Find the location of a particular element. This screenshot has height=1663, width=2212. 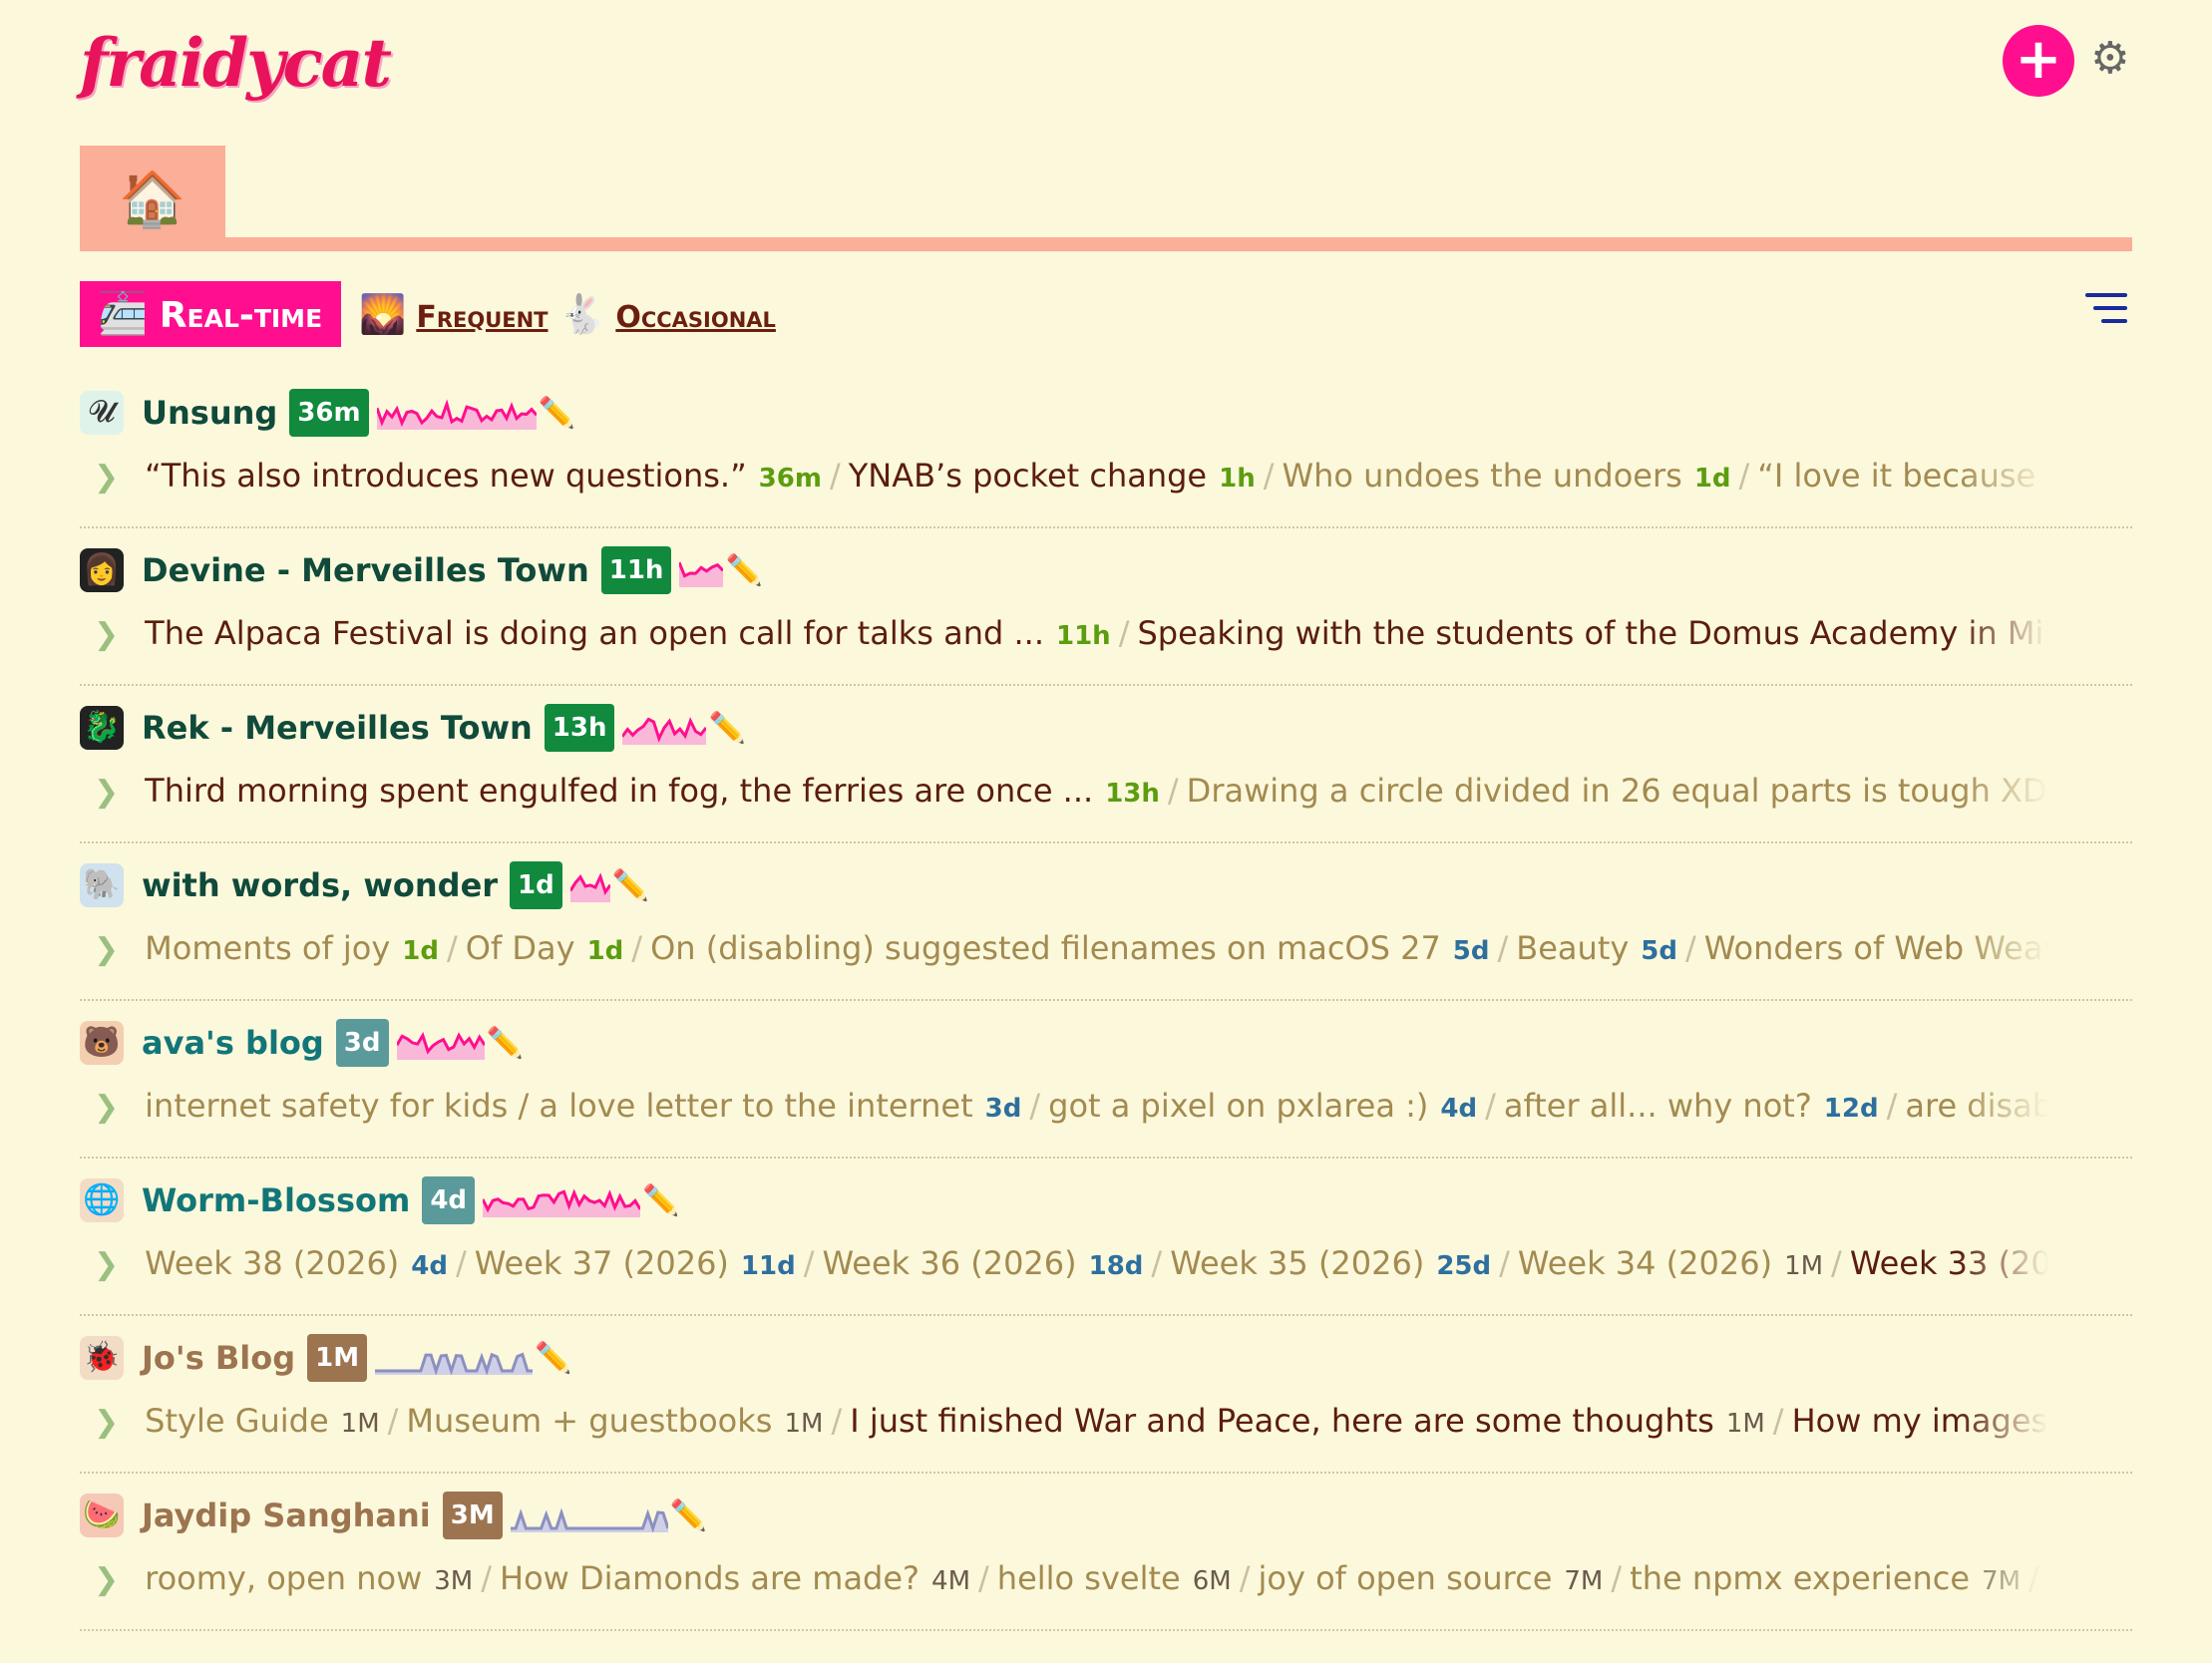

post-link: “This also introduces new questions.” is located at coordinates (446, 476).